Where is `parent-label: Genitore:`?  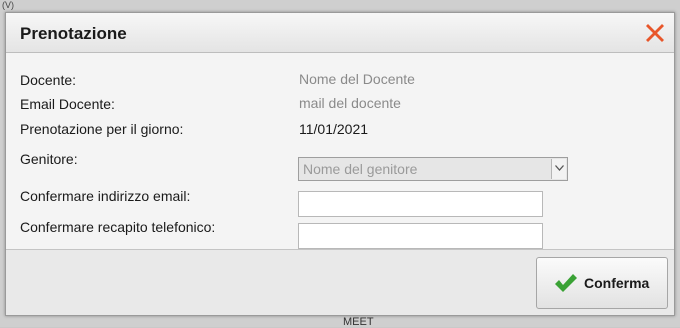 parent-label: Genitore: is located at coordinates (49, 159).